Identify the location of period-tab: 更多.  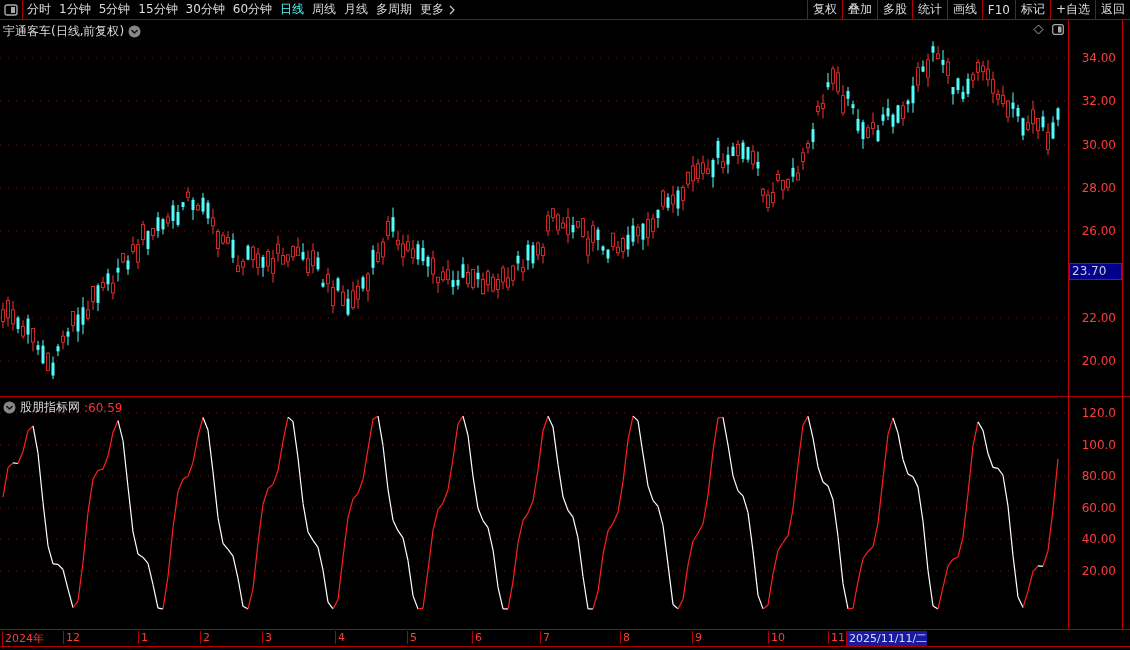
(432, 9).